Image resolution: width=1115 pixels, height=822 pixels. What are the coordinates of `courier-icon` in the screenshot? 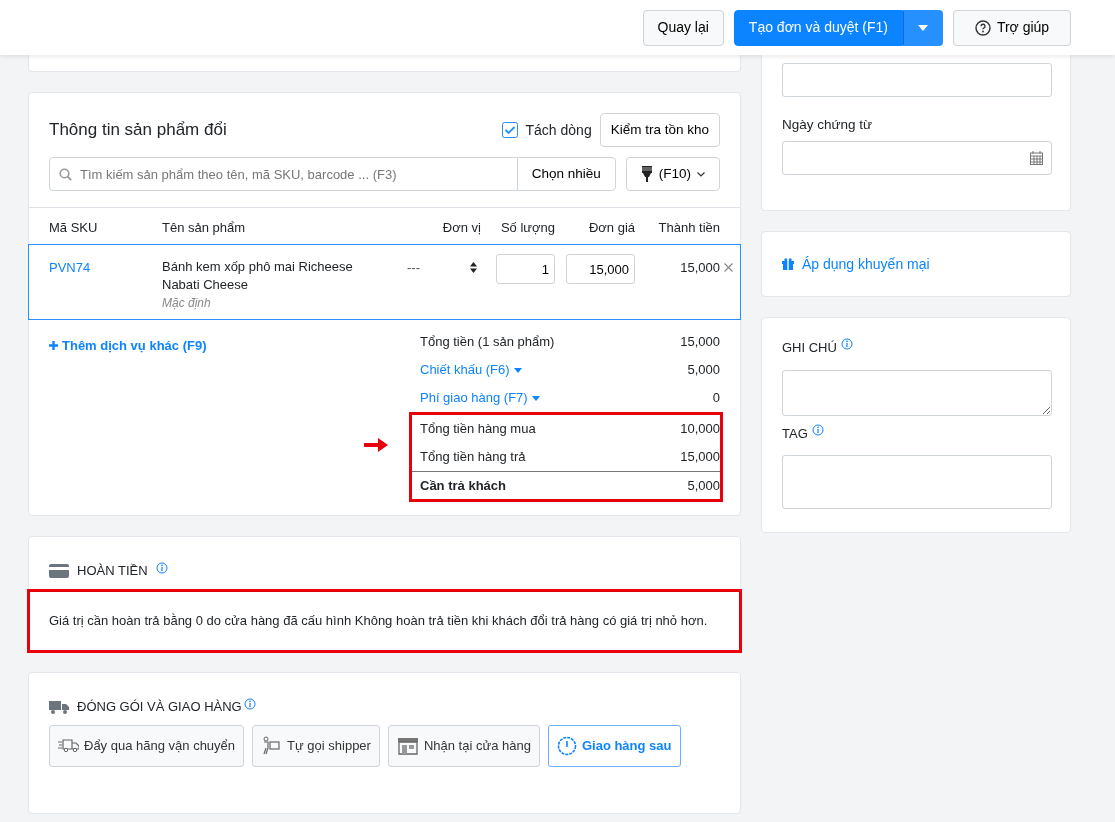 It's located at (272, 745).